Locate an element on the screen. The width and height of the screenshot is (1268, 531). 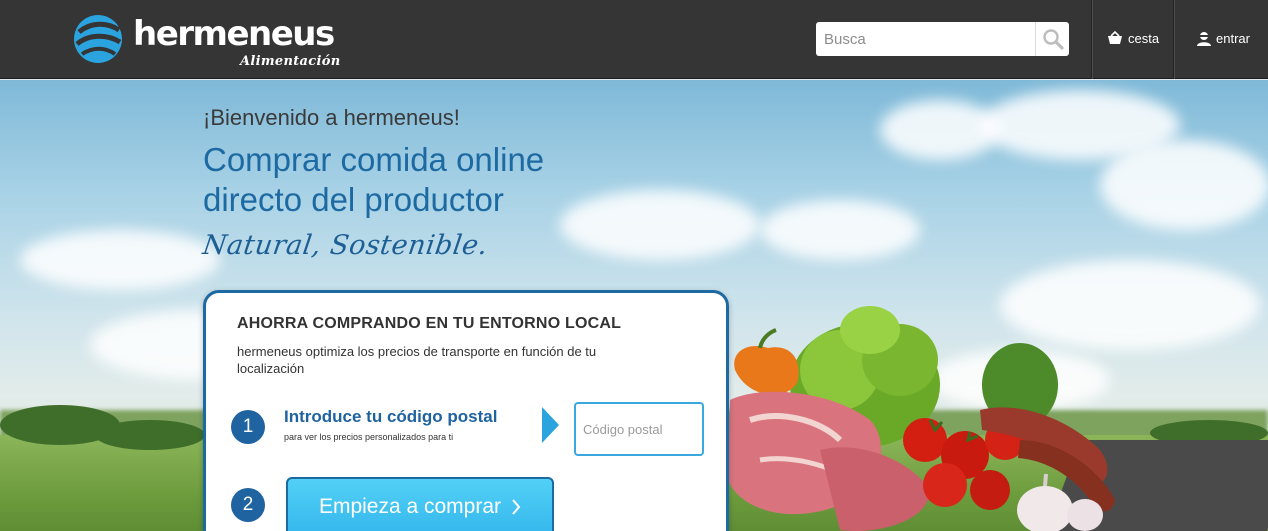
start-shopping-label: Empieza a comprar is located at coordinates (410, 506).